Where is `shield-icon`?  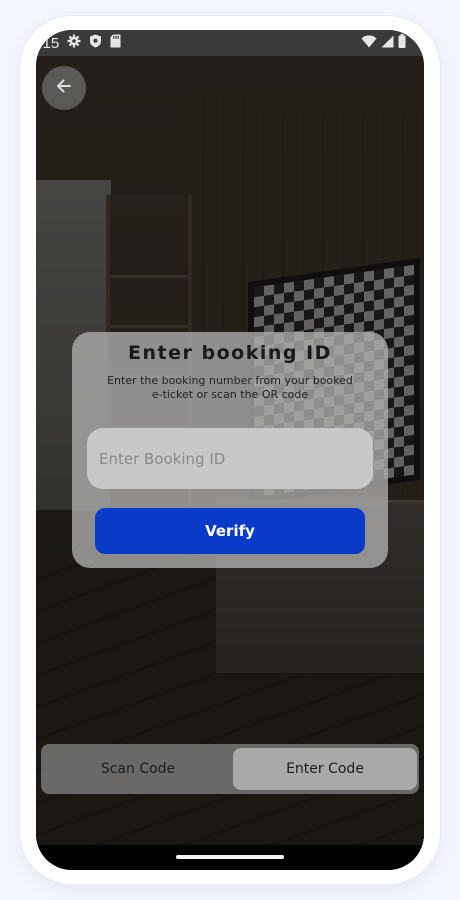
shield-icon is located at coordinates (95, 43).